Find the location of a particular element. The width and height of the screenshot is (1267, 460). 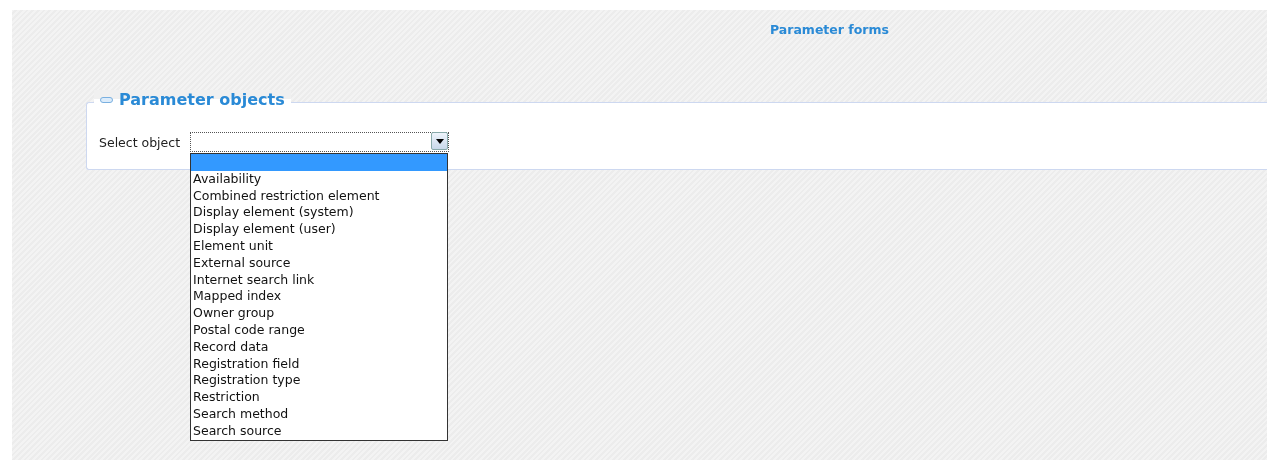

field-label: Select object is located at coordinates (140, 142).